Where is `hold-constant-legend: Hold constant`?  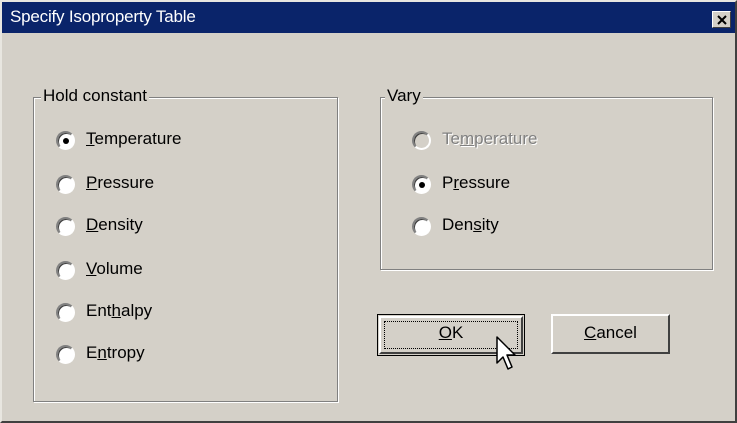 hold-constant-legend: Hold constant is located at coordinates (95, 96).